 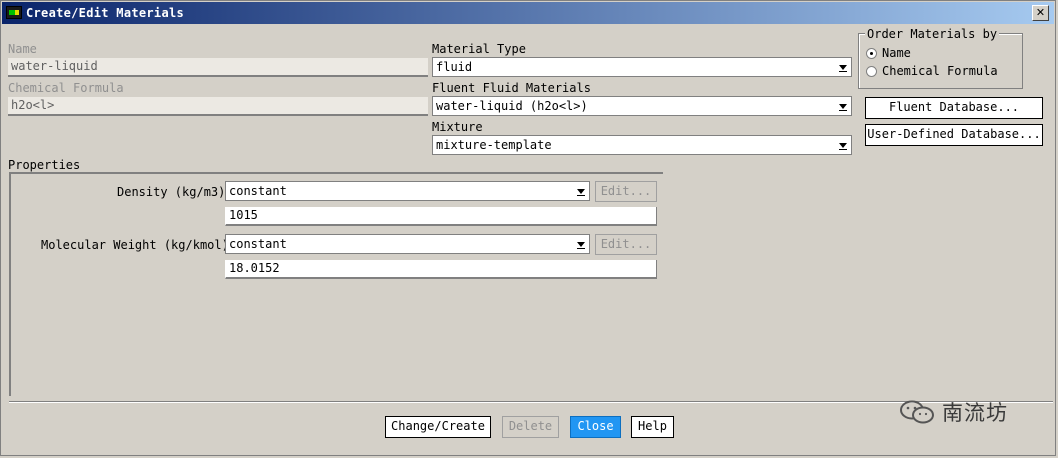 I want to click on molecular-weight-method-select: constant, so click(x=407, y=244).